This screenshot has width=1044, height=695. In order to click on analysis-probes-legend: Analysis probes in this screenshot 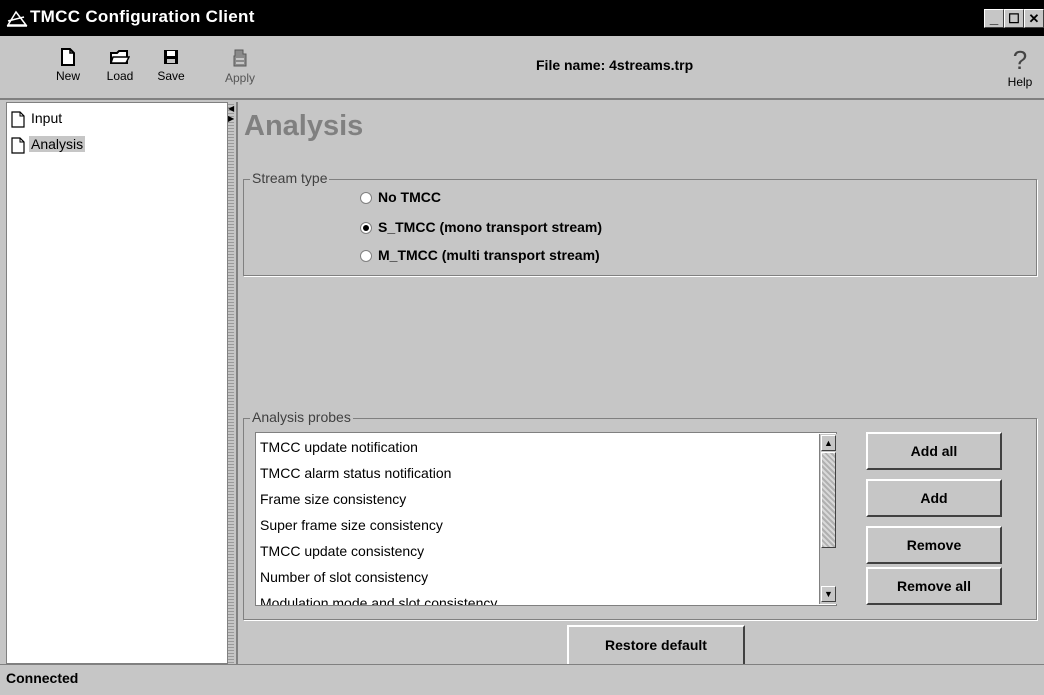, I will do `click(301, 417)`.